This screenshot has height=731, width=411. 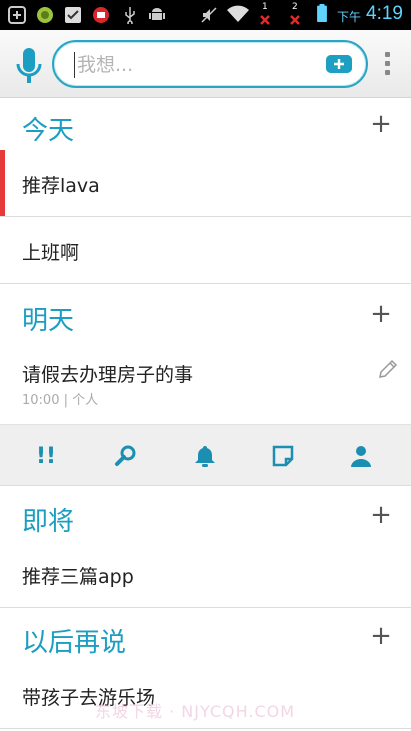 What do you see at coordinates (381, 636) in the screenshot?
I see `add-task-someday-button: +` at bounding box center [381, 636].